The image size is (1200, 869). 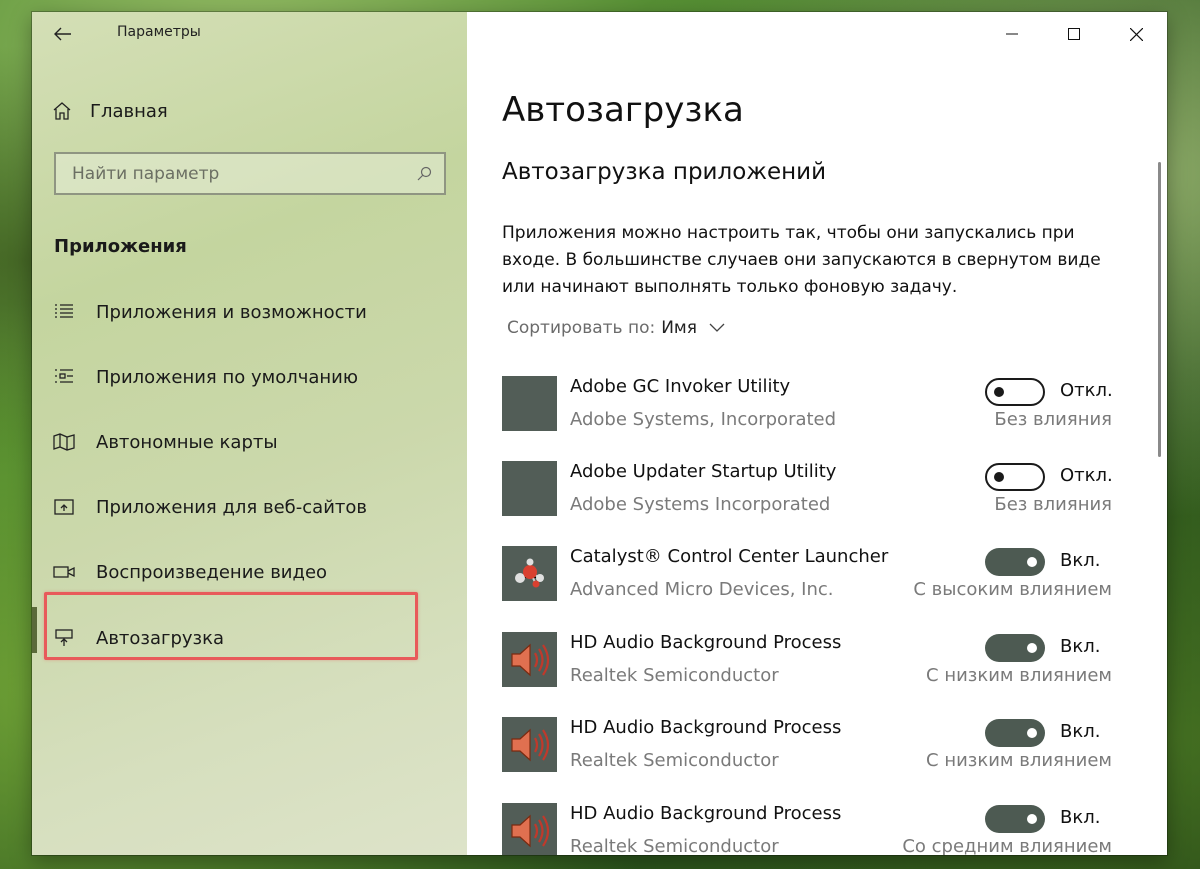 I want to click on window-controls, so click(x=1074, y=34).